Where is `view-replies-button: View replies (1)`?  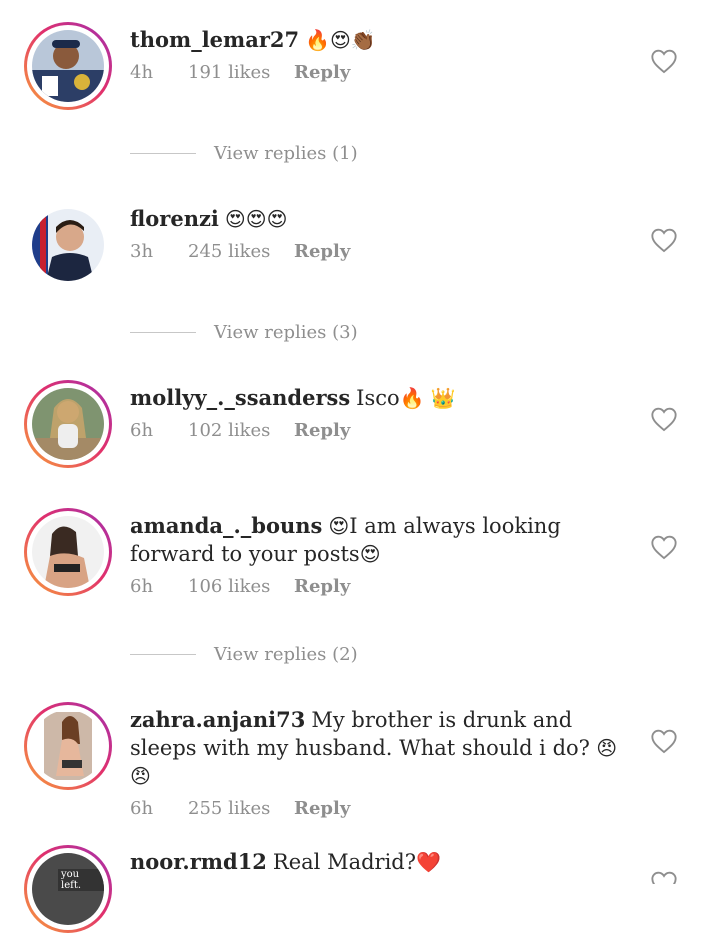 view-replies-button: View replies (1) is located at coordinates (260, 153).